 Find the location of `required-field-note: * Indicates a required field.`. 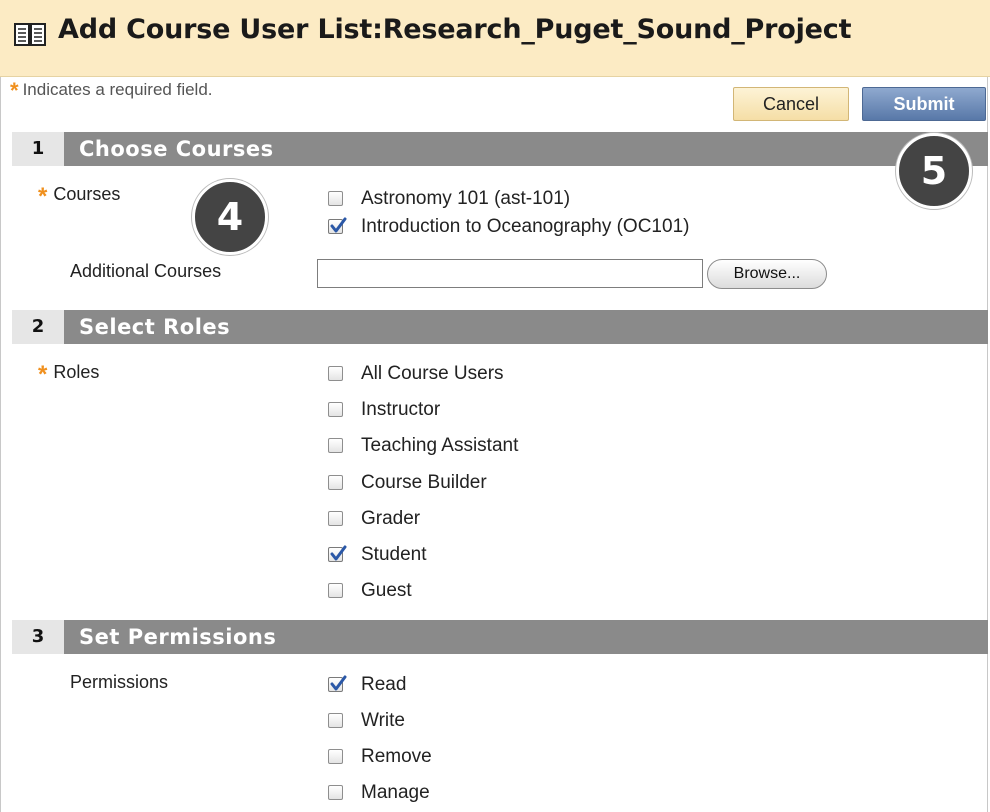

required-field-note: * Indicates a required field. is located at coordinates (111, 91).